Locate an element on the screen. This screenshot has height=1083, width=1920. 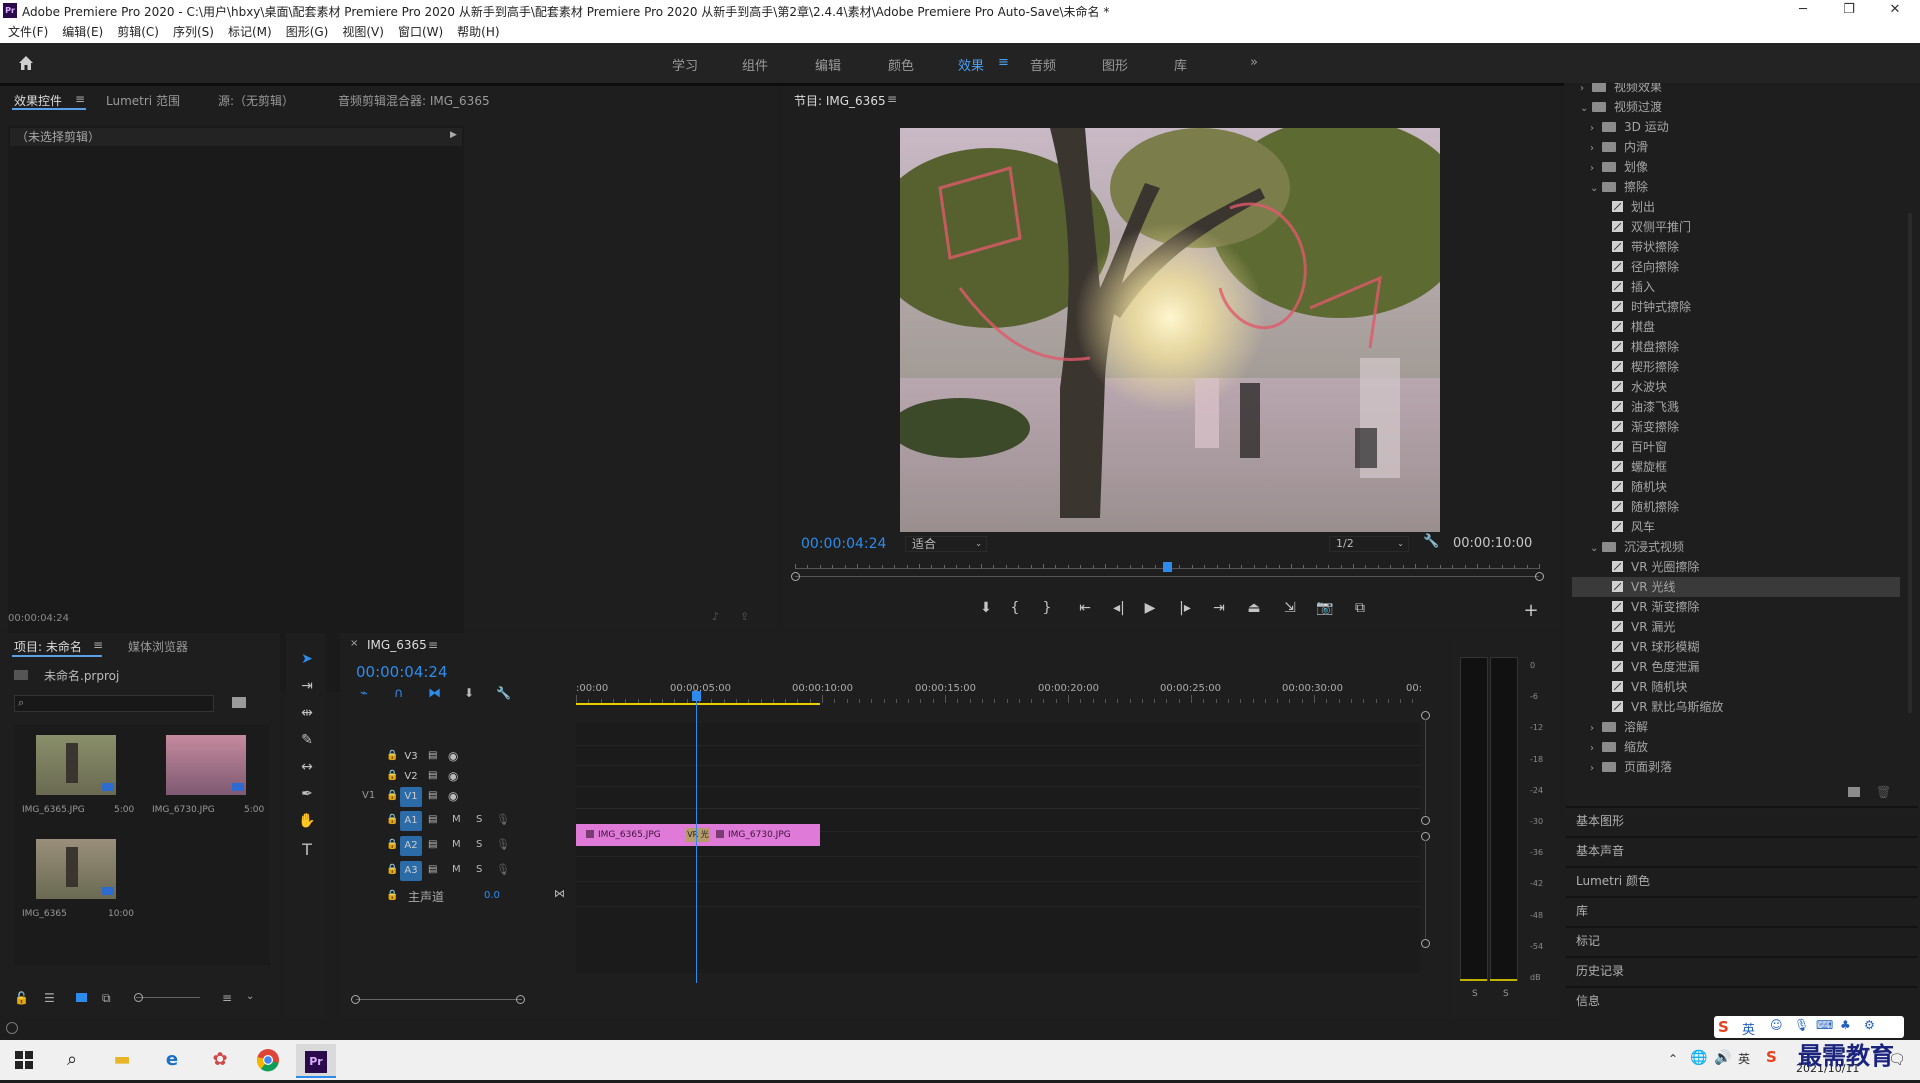
network-icon: 🌐 is located at coordinates (1698, 1058).